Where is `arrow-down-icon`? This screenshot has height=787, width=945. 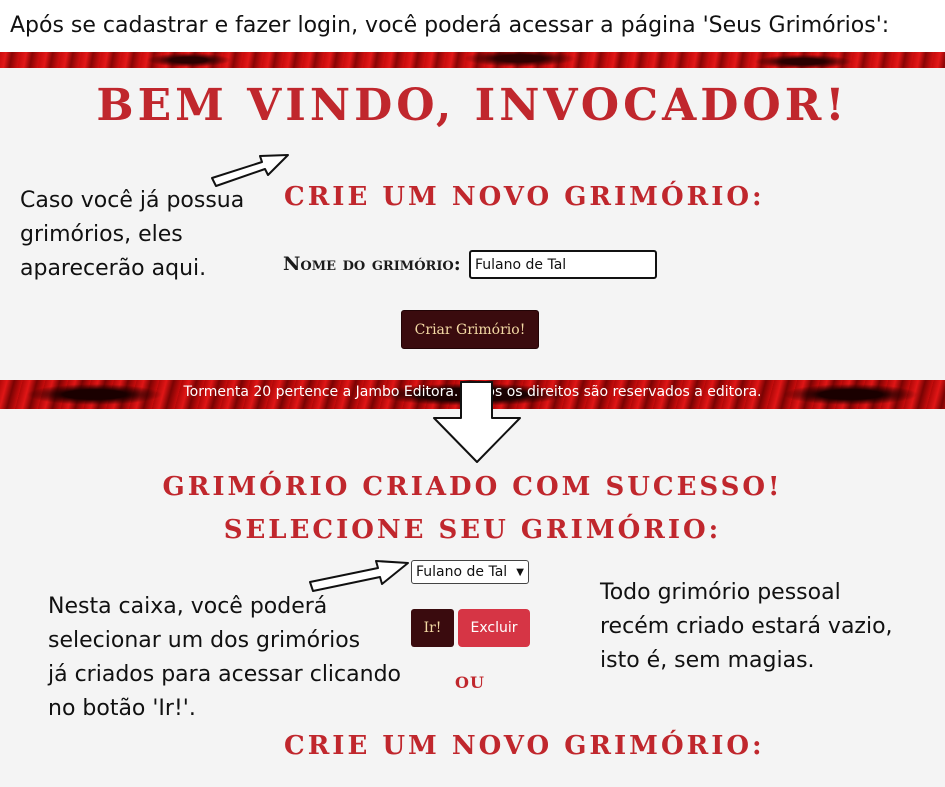
arrow-down-icon is located at coordinates (477, 422).